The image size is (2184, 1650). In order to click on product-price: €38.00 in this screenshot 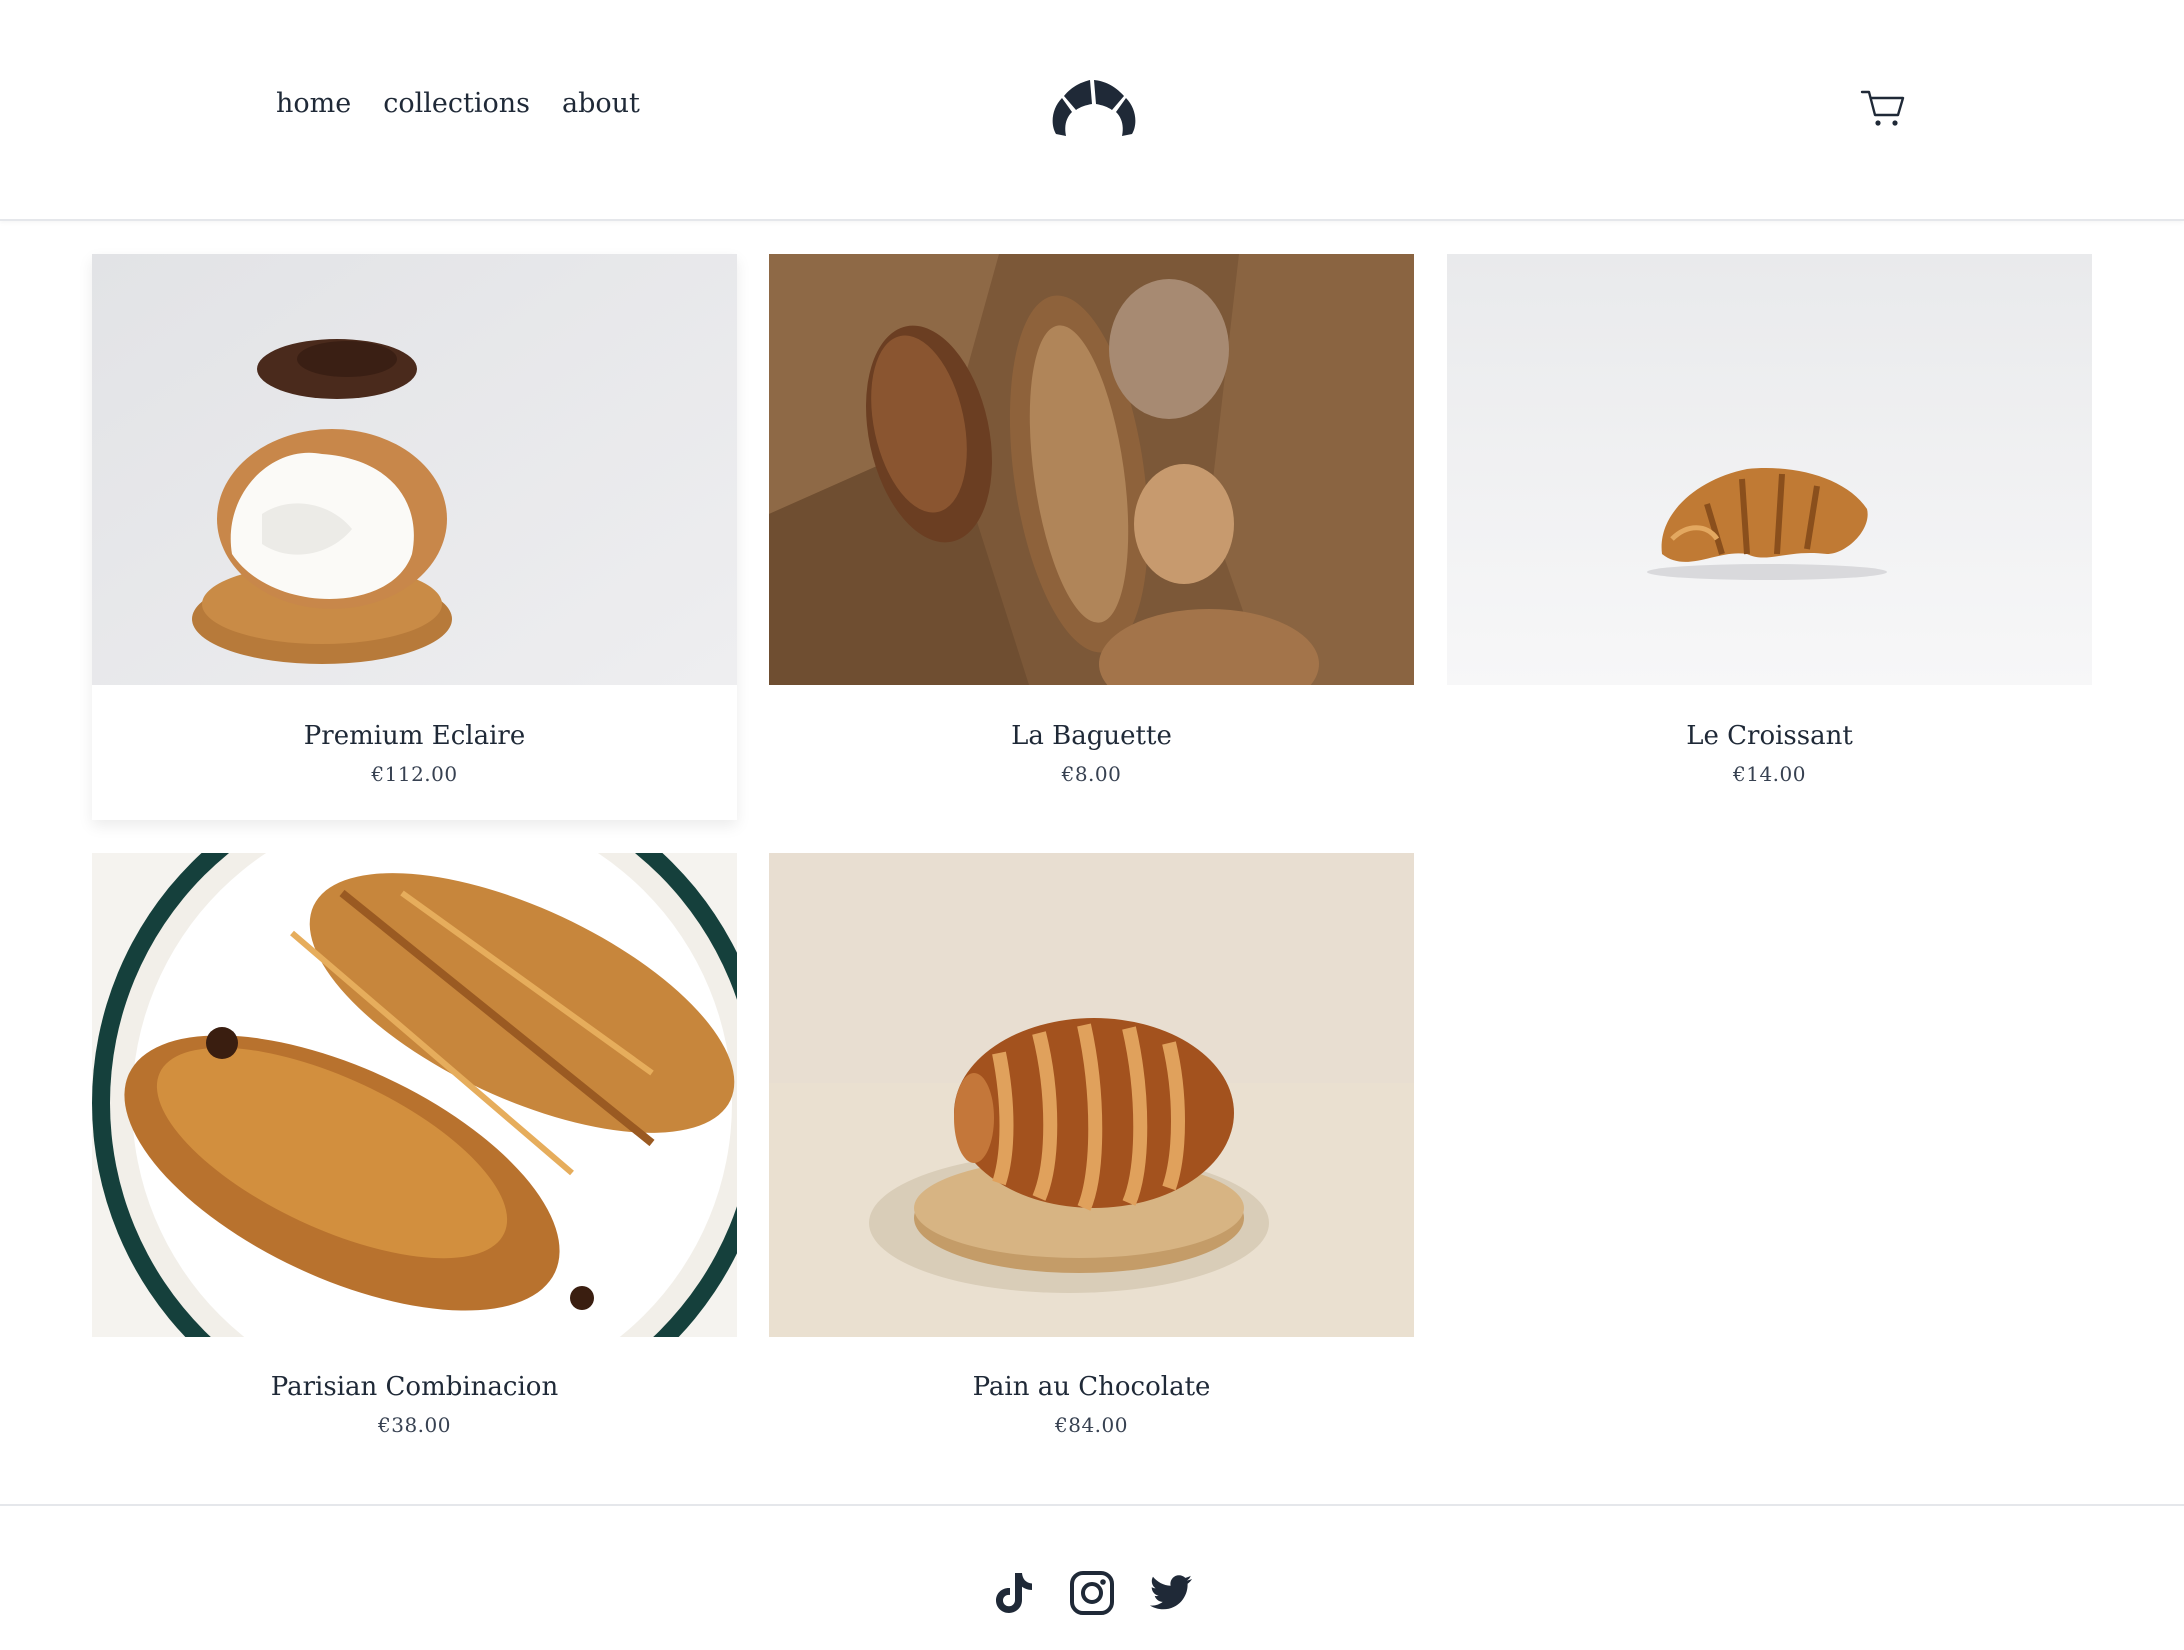, I will do `click(414, 1425)`.